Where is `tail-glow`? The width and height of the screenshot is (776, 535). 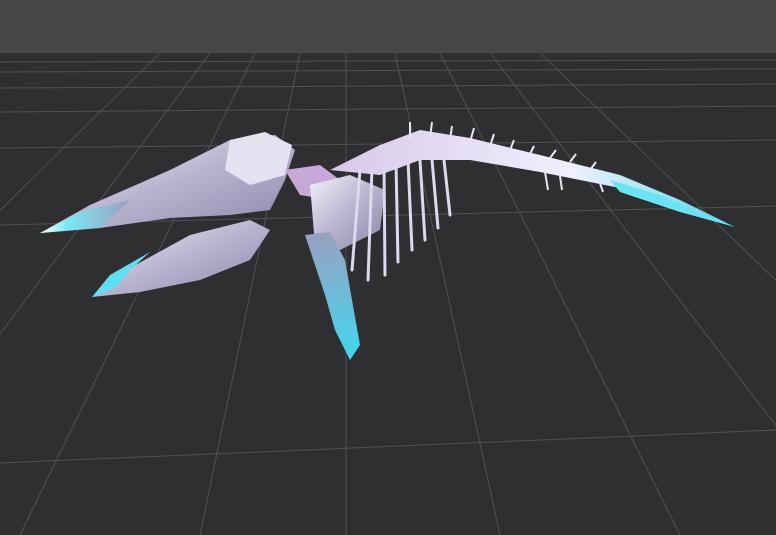
tail-glow is located at coordinates (672, 203).